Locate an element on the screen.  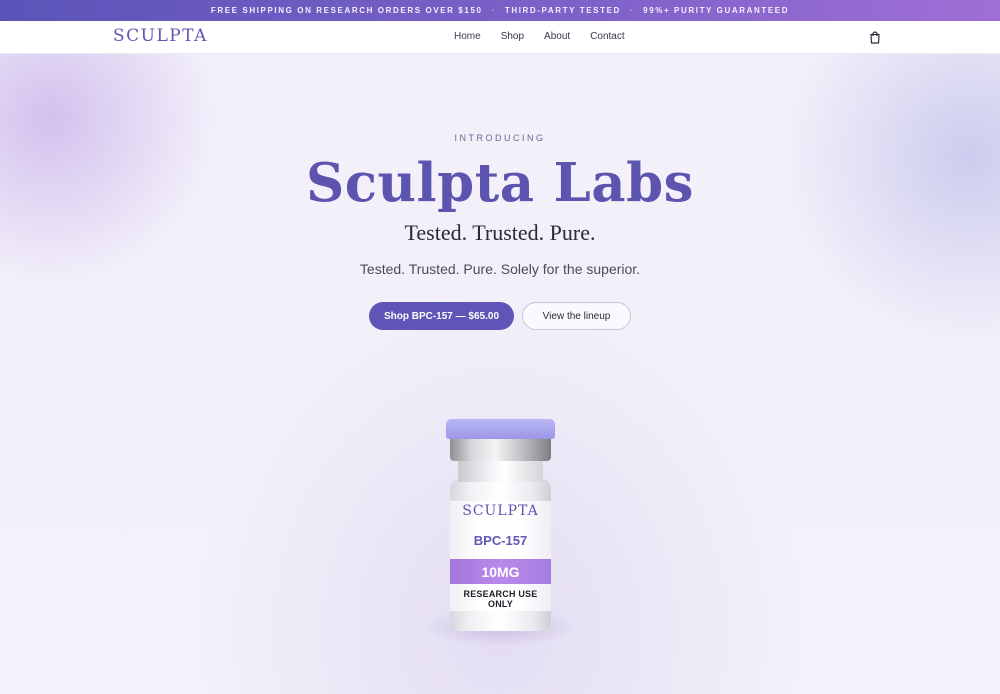
nav-link-home: Home is located at coordinates (467, 36).